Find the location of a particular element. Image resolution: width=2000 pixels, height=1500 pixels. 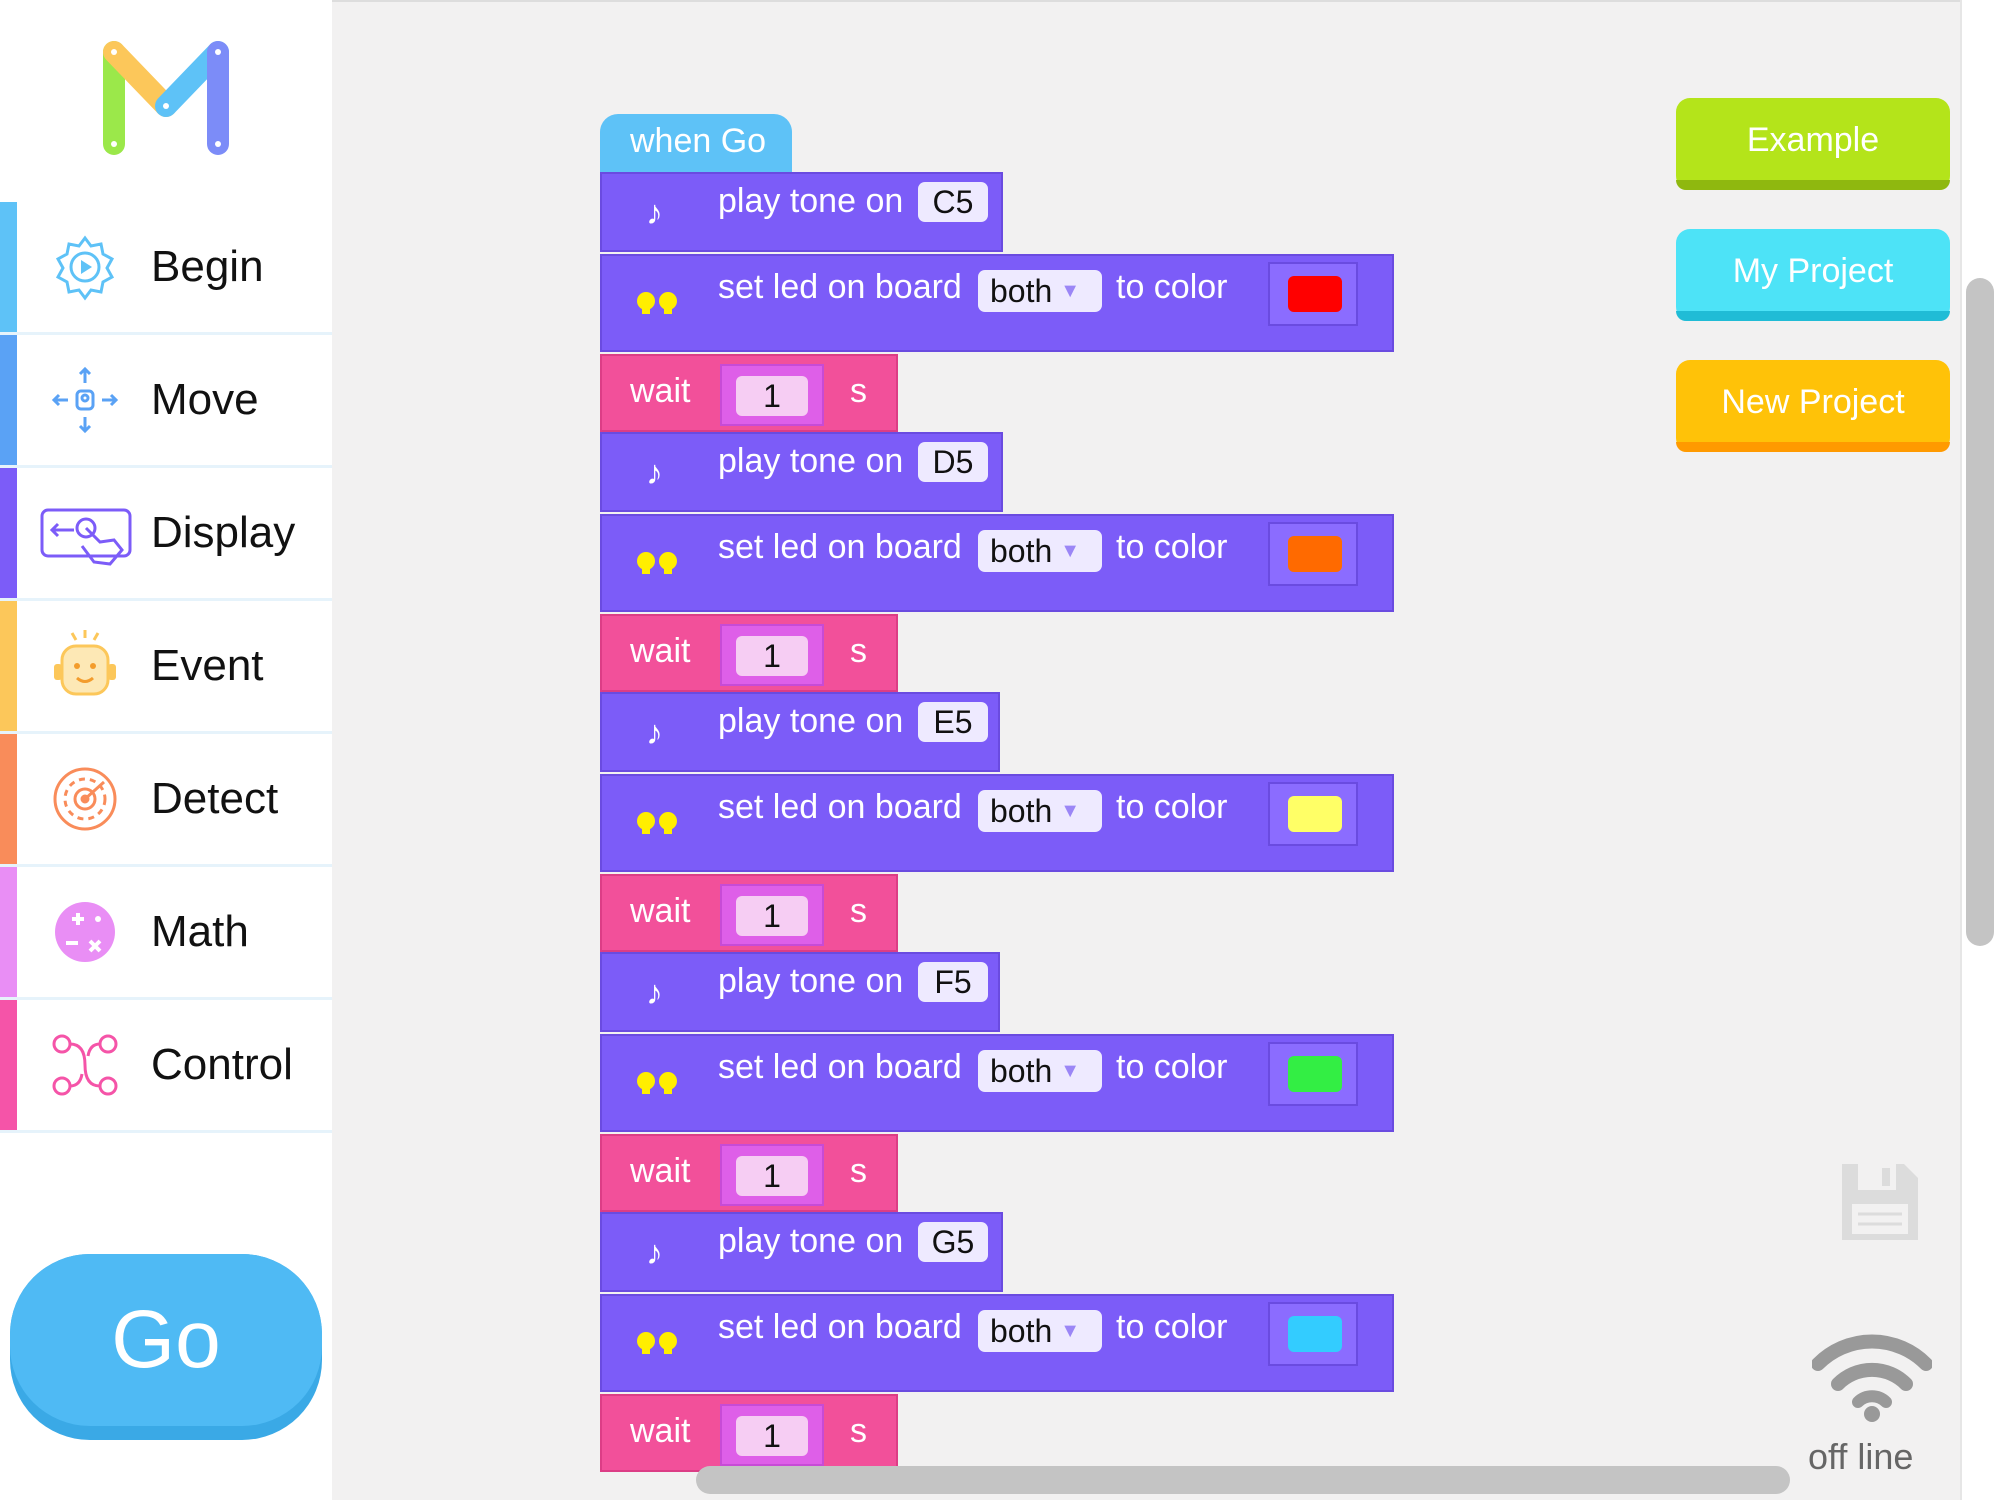

vertical-scrollbar is located at coordinates (1980, 612).